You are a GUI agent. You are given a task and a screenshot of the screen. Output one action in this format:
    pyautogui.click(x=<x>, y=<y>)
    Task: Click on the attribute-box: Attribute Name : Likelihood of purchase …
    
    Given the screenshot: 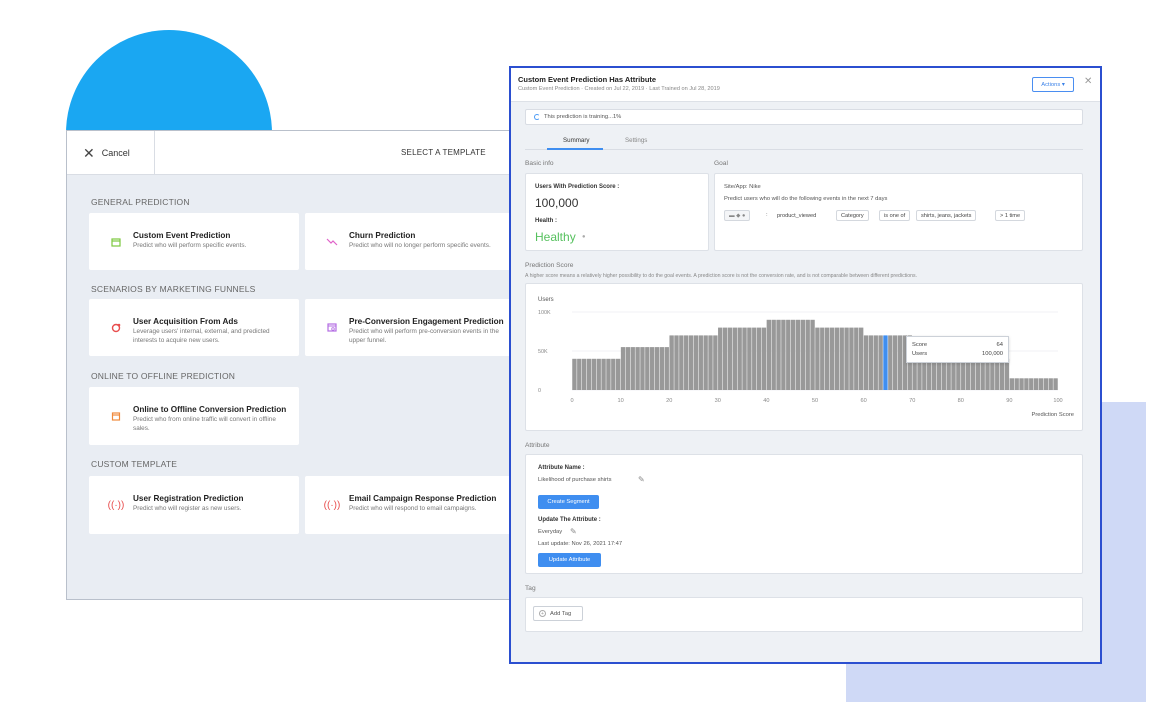 What is the action you would take?
    pyautogui.click(x=804, y=514)
    